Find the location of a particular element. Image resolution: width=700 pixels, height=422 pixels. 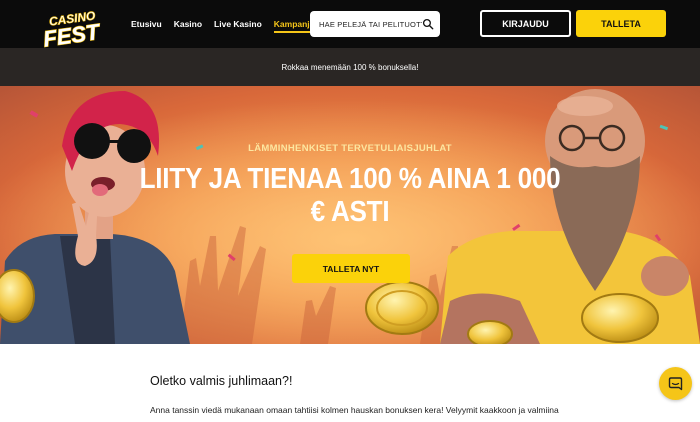

casinofest-logo: CASINO FEST is located at coordinates (77, 27).